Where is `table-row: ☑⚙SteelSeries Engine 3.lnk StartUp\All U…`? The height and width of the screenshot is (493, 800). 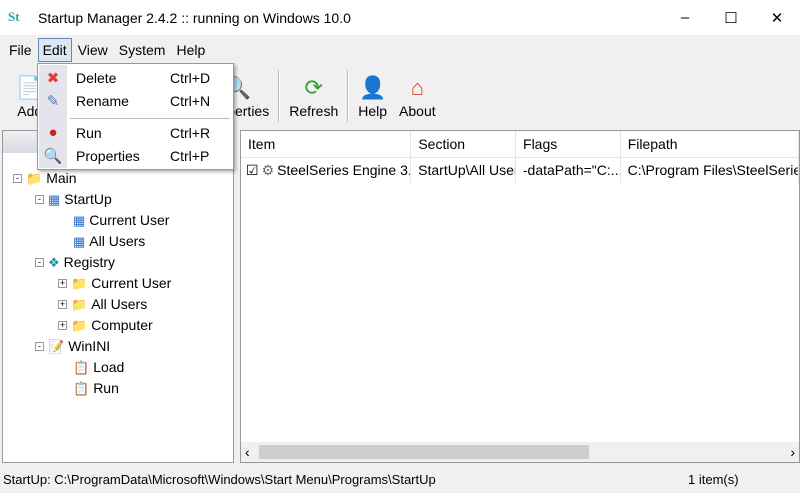
table-row: ☑⚙SteelSeries Engine 3.lnk StartUp\All U… is located at coordinates (520, 170).